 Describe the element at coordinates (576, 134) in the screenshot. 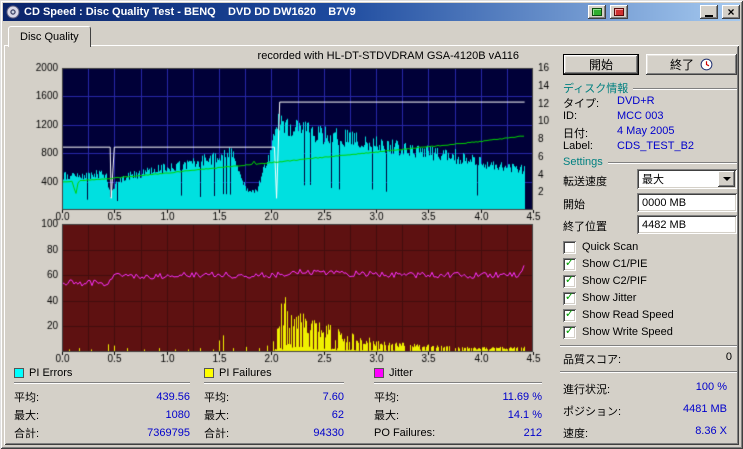

I see `info-label: 日付:` at that location.